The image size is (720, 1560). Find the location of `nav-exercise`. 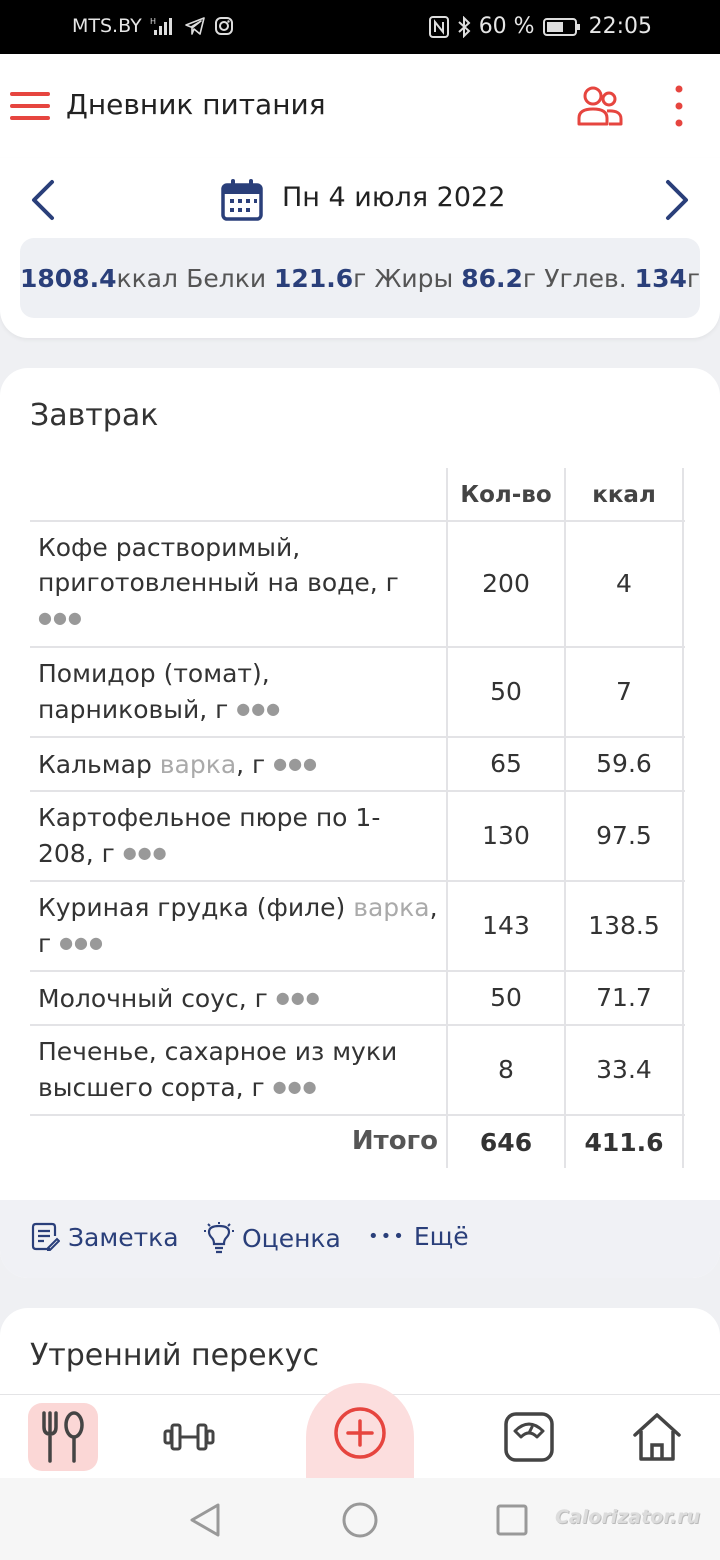

nav-exercise is located at coordinates (189, 1437).